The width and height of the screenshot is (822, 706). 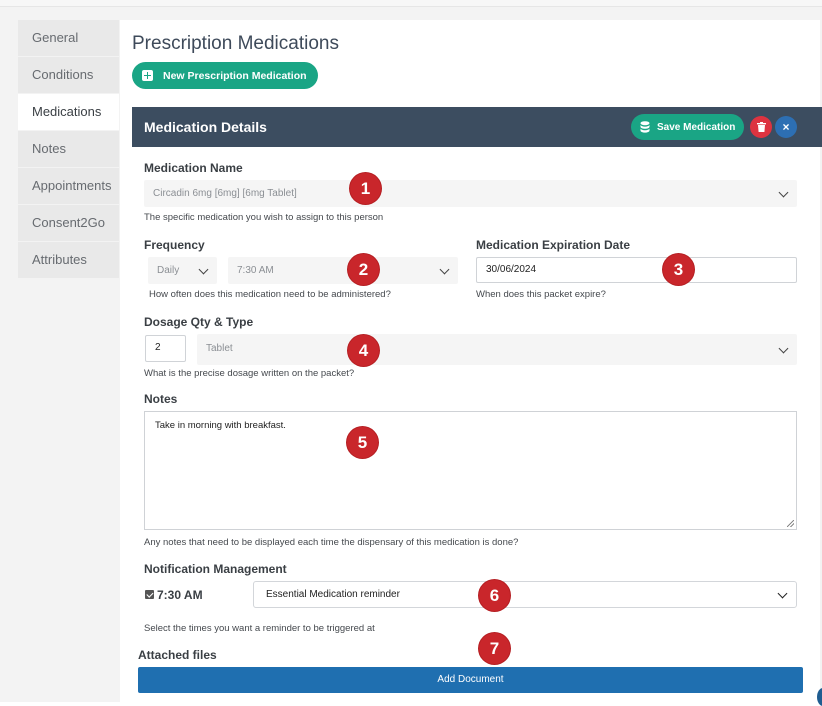 I want to click on attached-files-label: Attached files, so click(x=177, y=655).